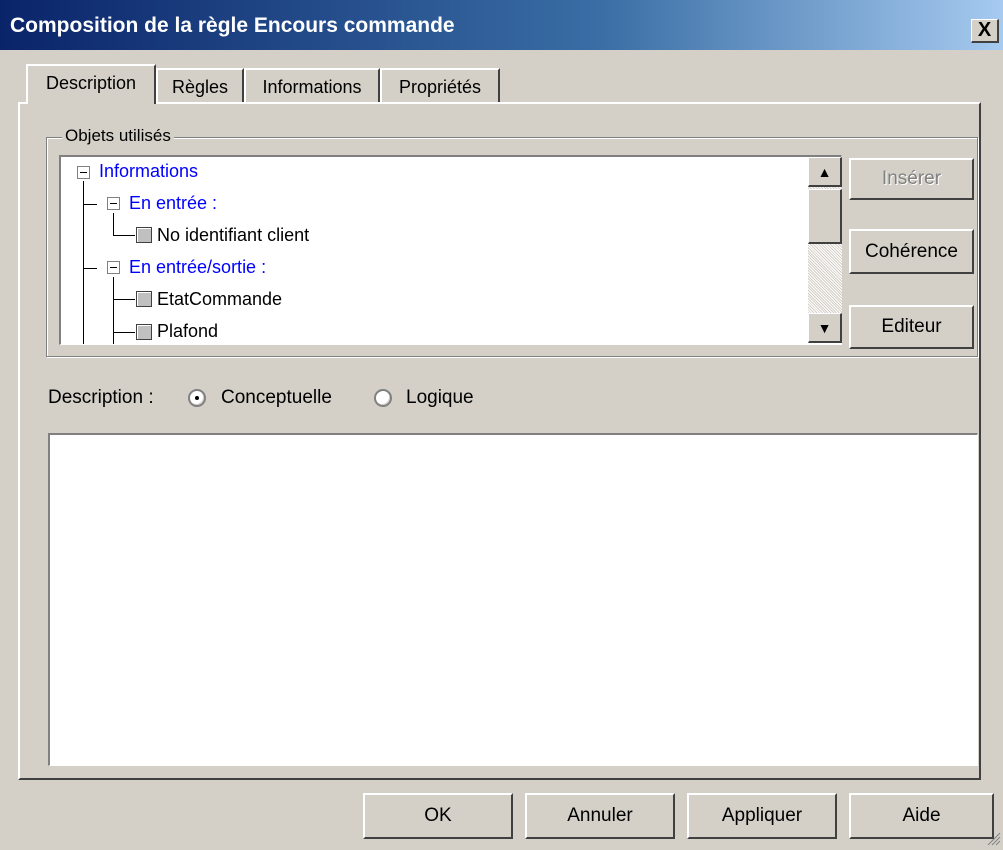 This screenshot has height=850, width=1003. I want to click on editeur-button: Editeur, so click(911, 327).